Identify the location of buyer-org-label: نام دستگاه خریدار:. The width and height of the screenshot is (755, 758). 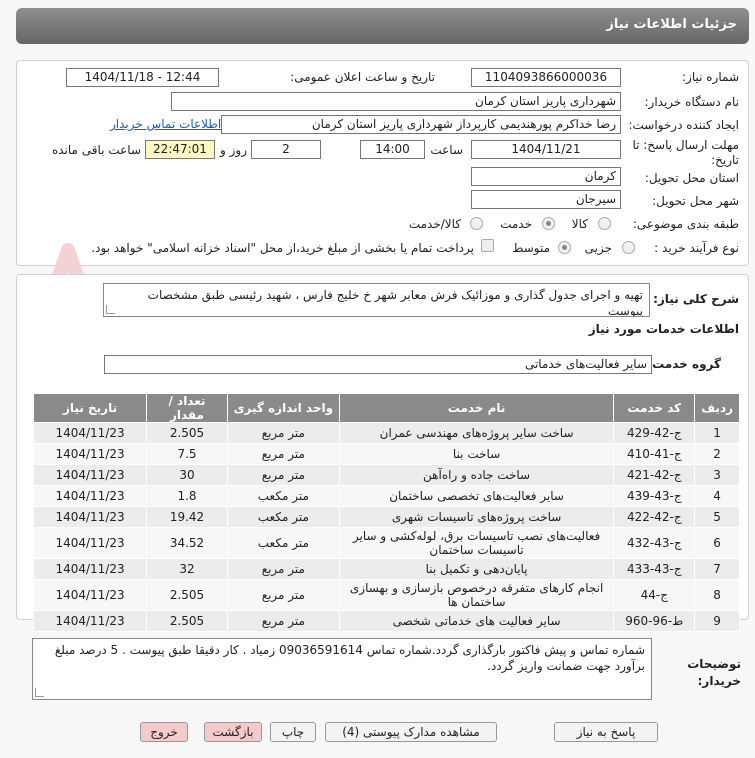
(692, 102).